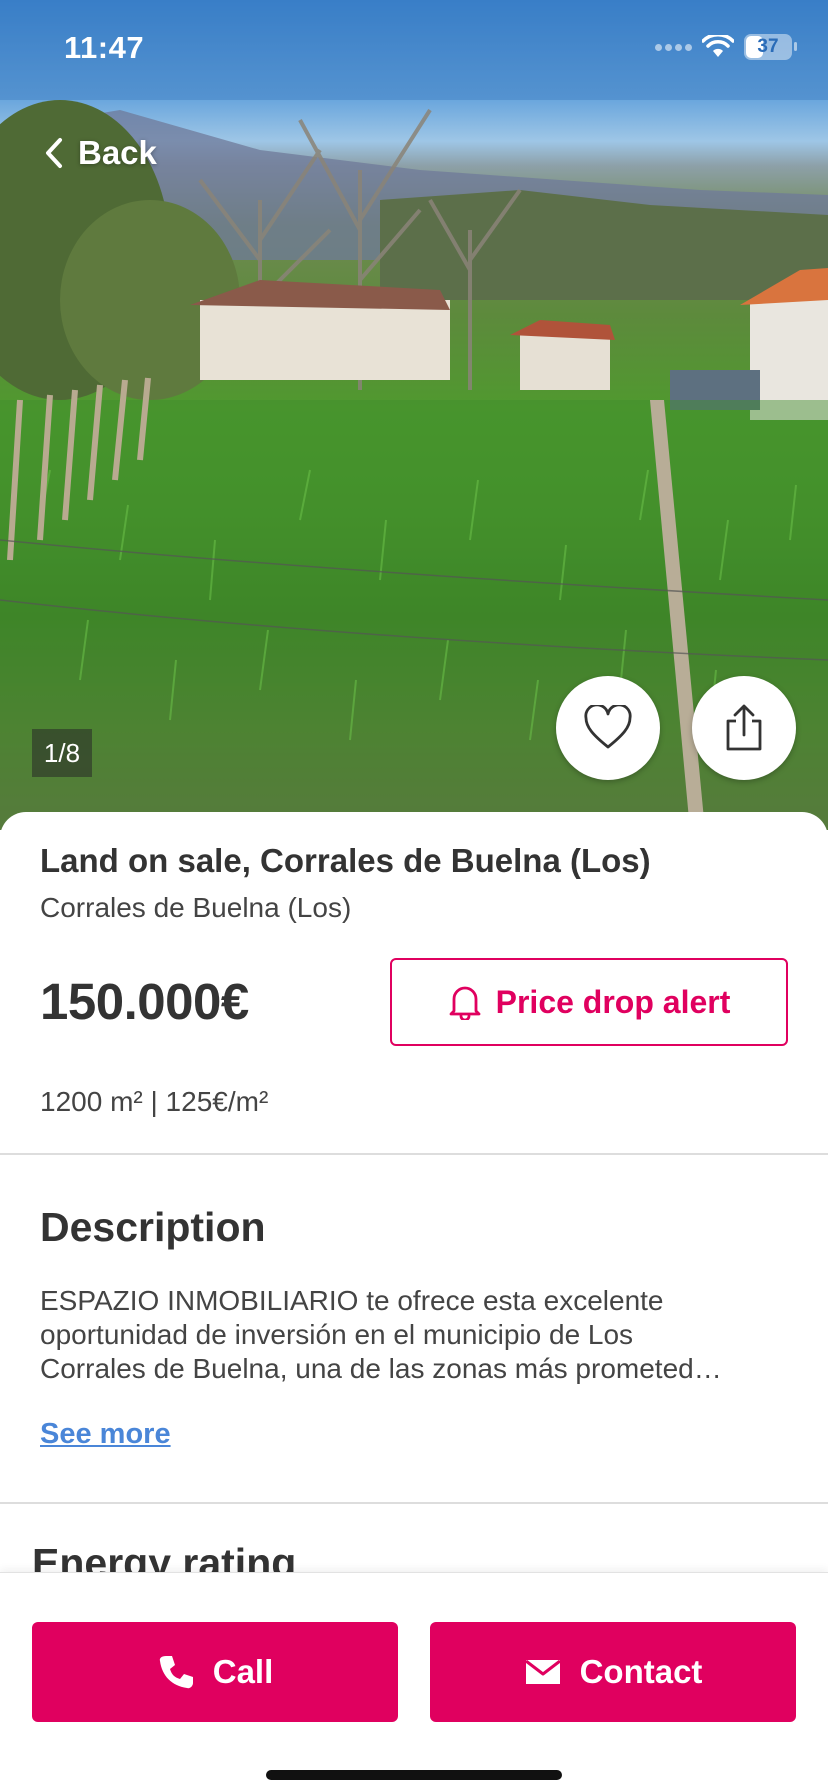  What do you see at coordinates (414, 1775) in the screenshot?
I see `home-indicator` at bounding box center [414, 1775].